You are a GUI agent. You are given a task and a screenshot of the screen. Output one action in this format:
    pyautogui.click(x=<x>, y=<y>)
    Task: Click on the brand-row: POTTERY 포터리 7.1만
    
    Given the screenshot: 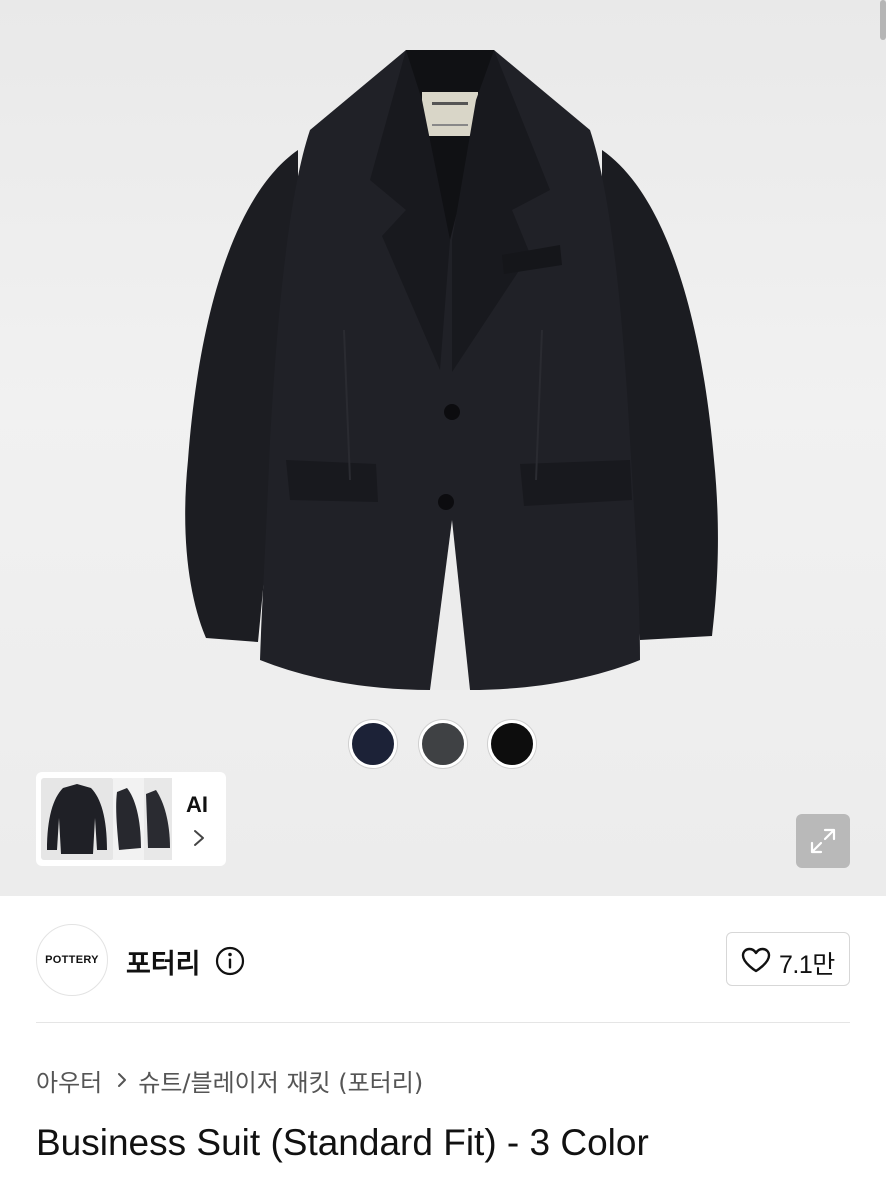 What is the action you would take?
    pyautogui.click(x=443, y=962)
    